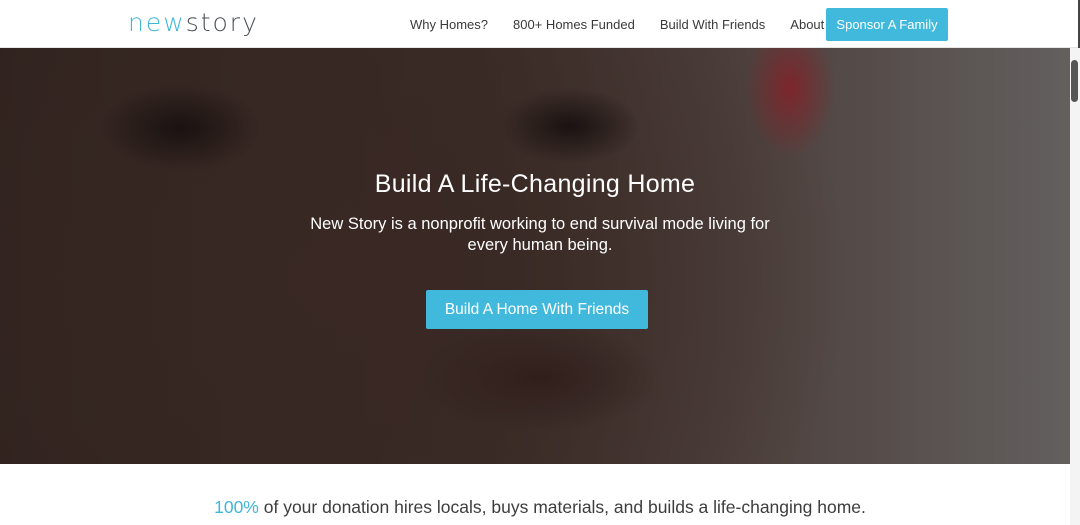 The width and height of the screenshot is (1080, 525). Describe the element at coordinates (574, 24) in the screenshot. I see `nav-link-homes-funded: 800+ Homes Funded` at that location.